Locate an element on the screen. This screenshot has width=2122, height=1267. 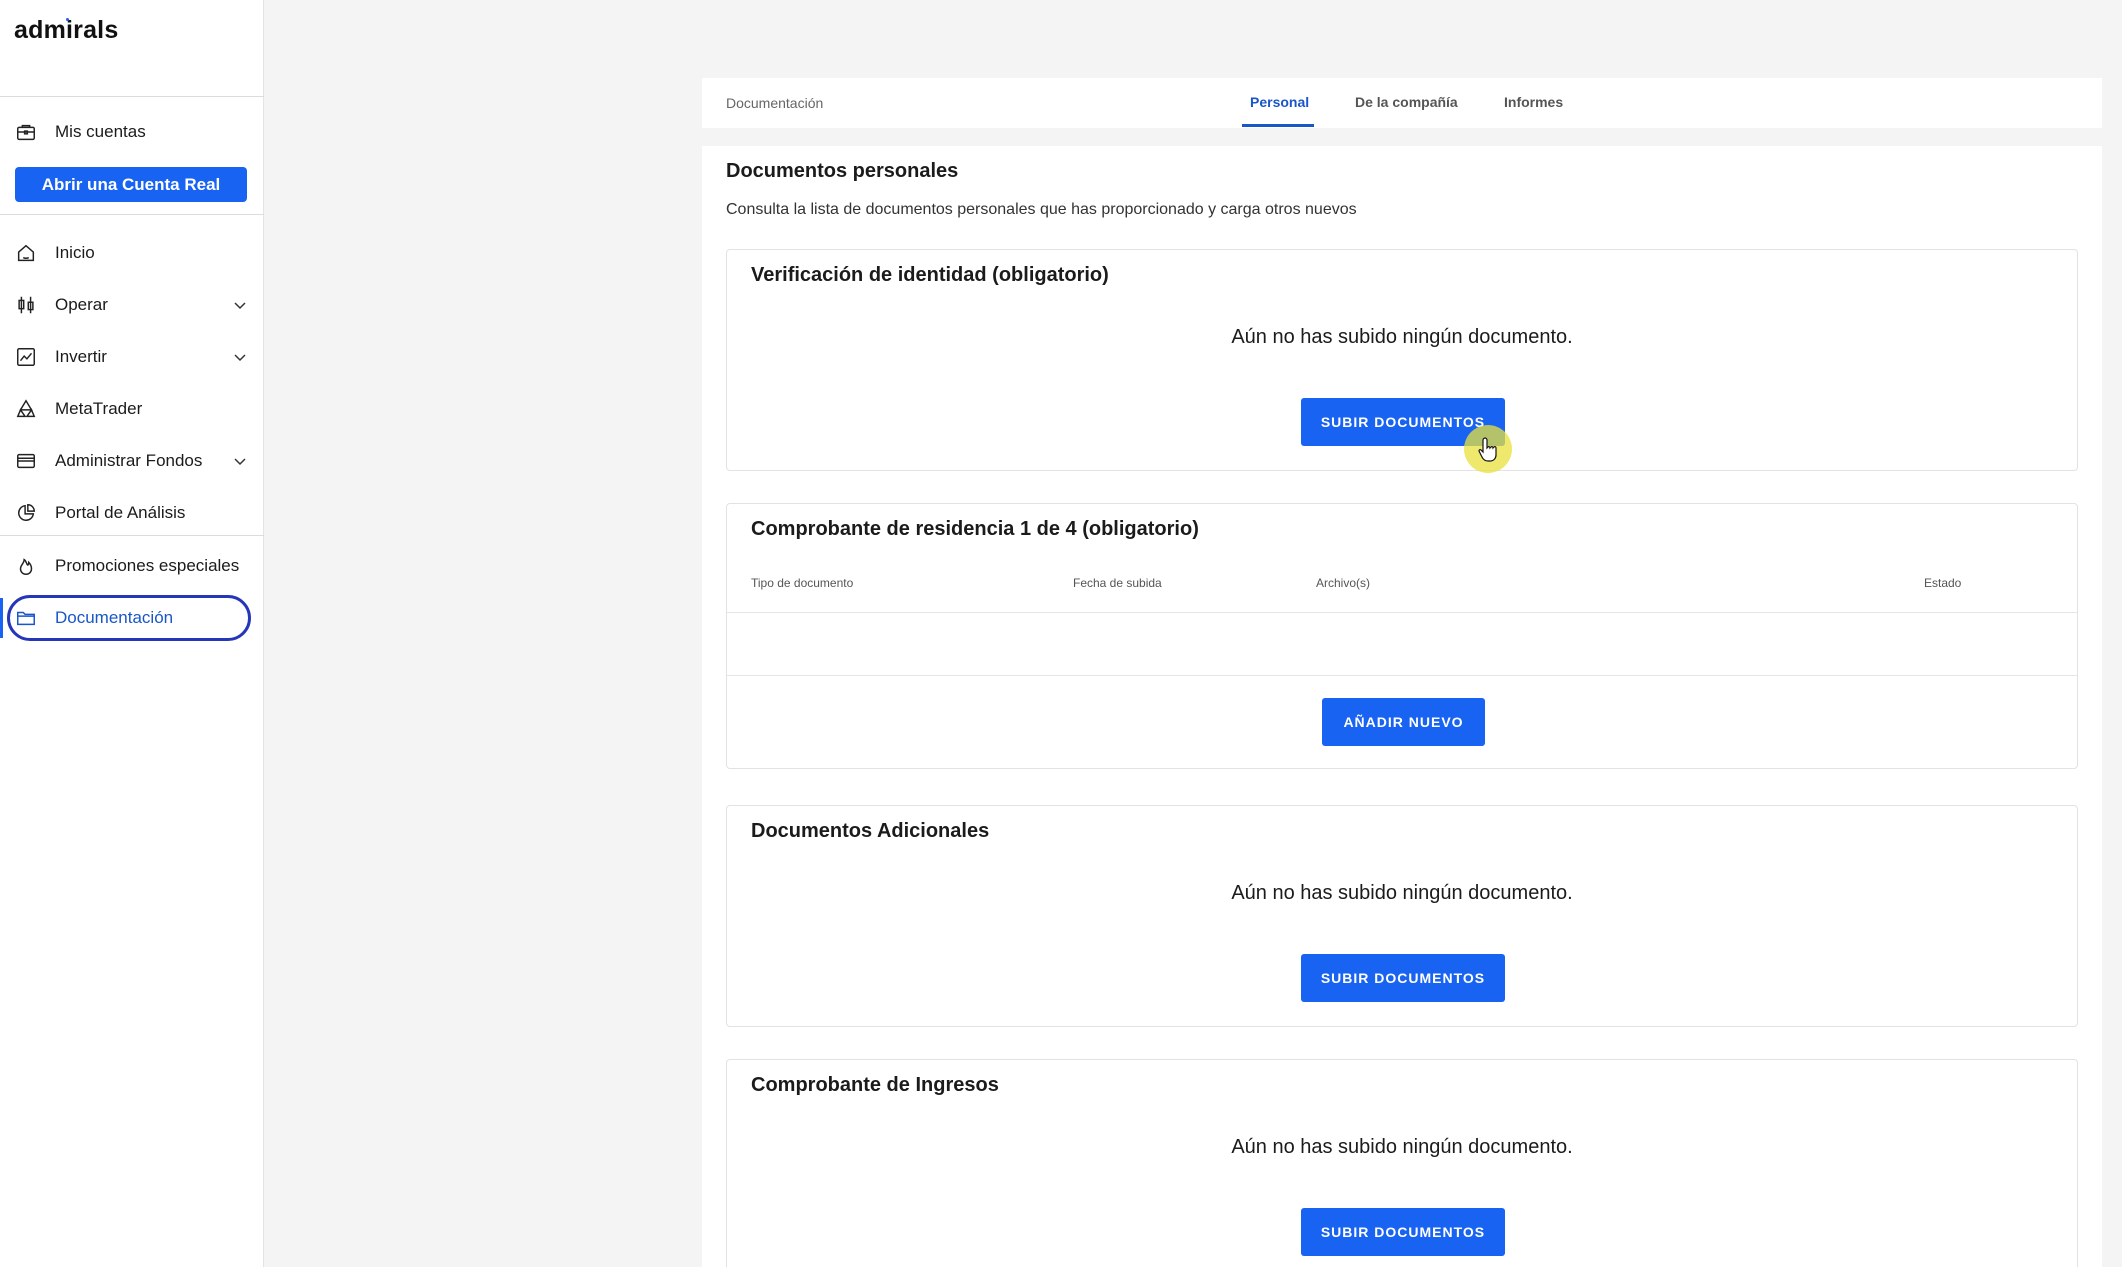
sidebar-item-label: Promociones especiales is located at coordinates (147, 565).